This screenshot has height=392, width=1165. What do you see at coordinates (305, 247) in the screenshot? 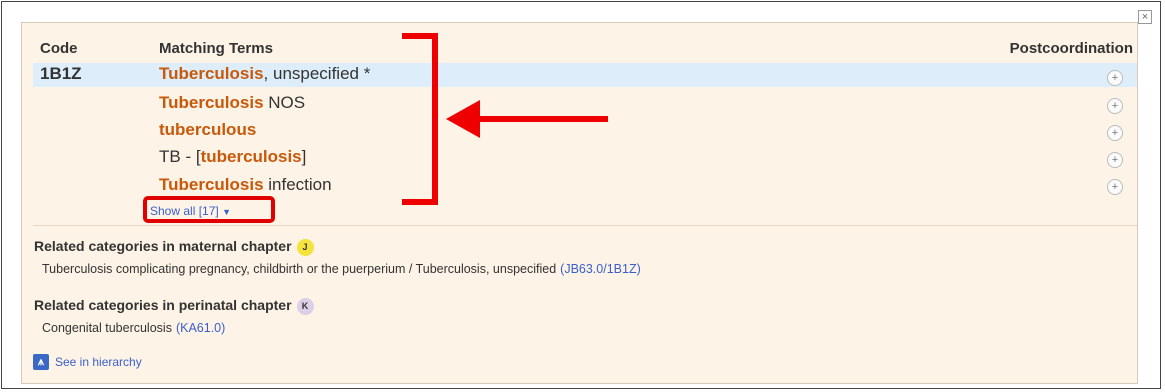
I see `chapter-j-badge: J` at bounding box center [305, 247].